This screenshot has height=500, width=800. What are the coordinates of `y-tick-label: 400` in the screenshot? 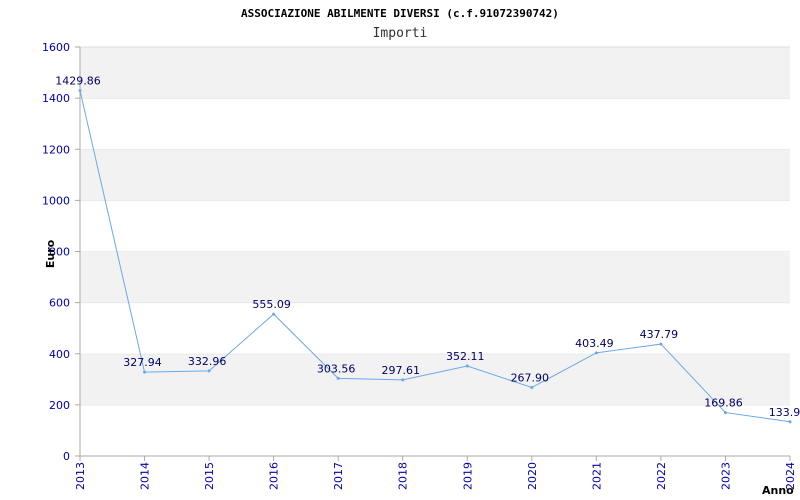 It's located at (59, 354).